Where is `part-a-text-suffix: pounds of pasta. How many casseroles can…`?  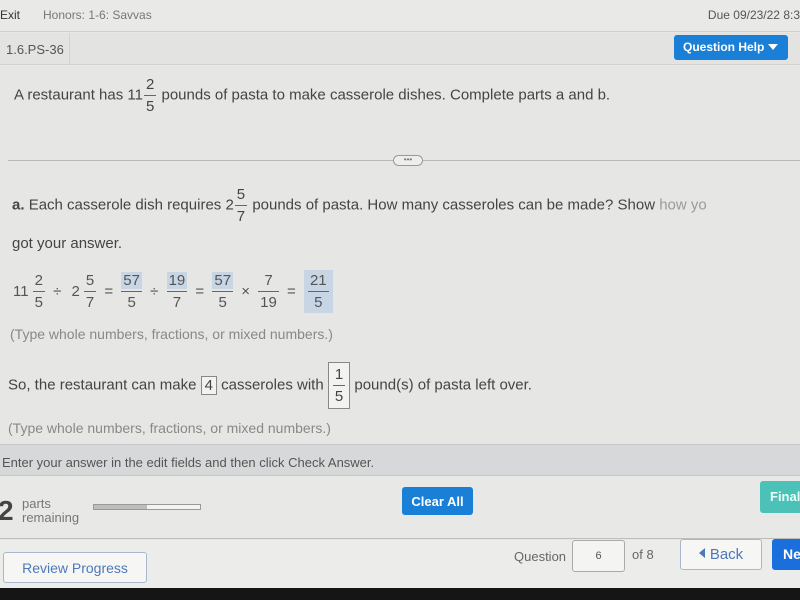
part-a-text-suffix: pounds of pasta. How many casseroles can… is located at coordinates (454, 205).